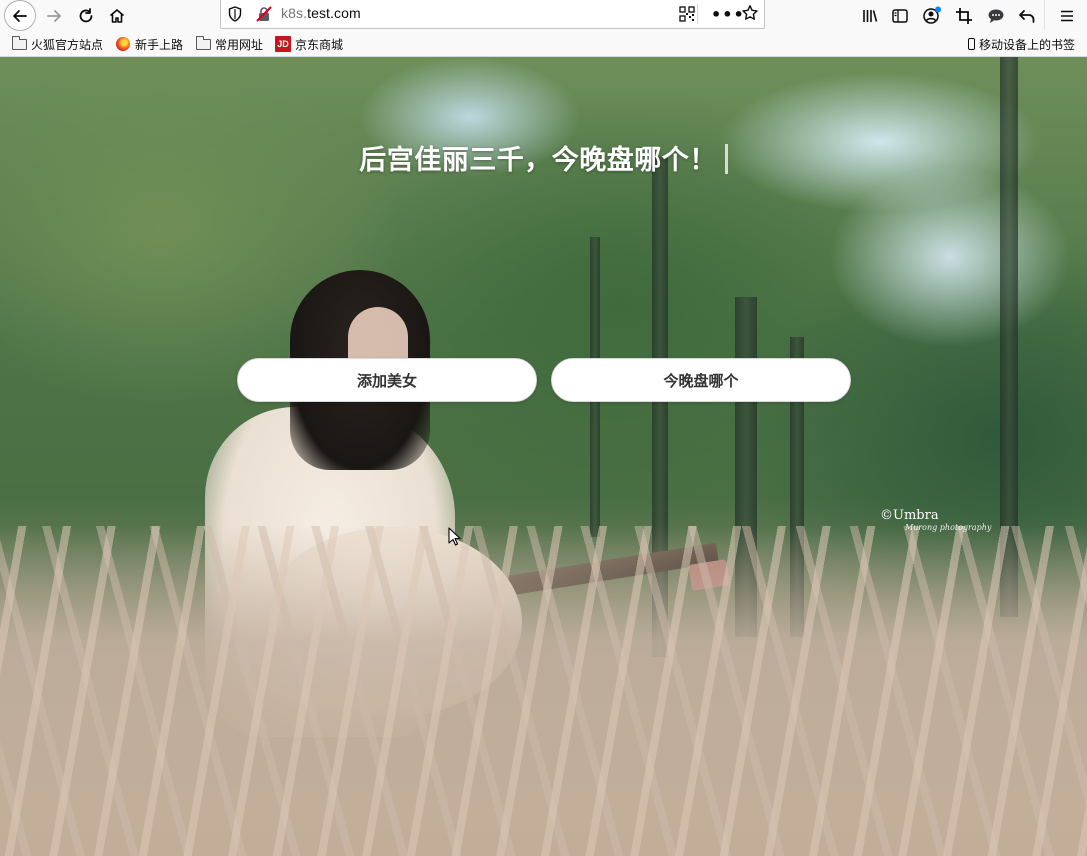  What do you see at coordinates (264, 16) in the screenshot?
I see `insecure-lock-icon` at bounding box center [264, 16].